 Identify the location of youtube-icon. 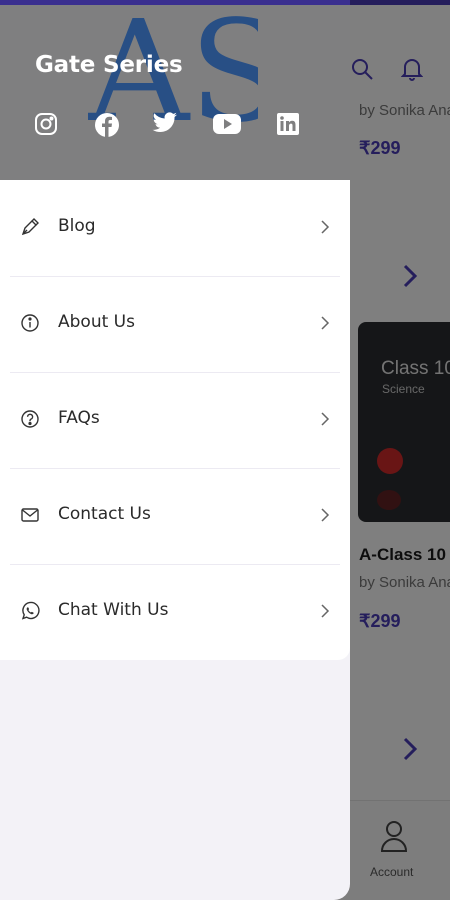
(226, 125).